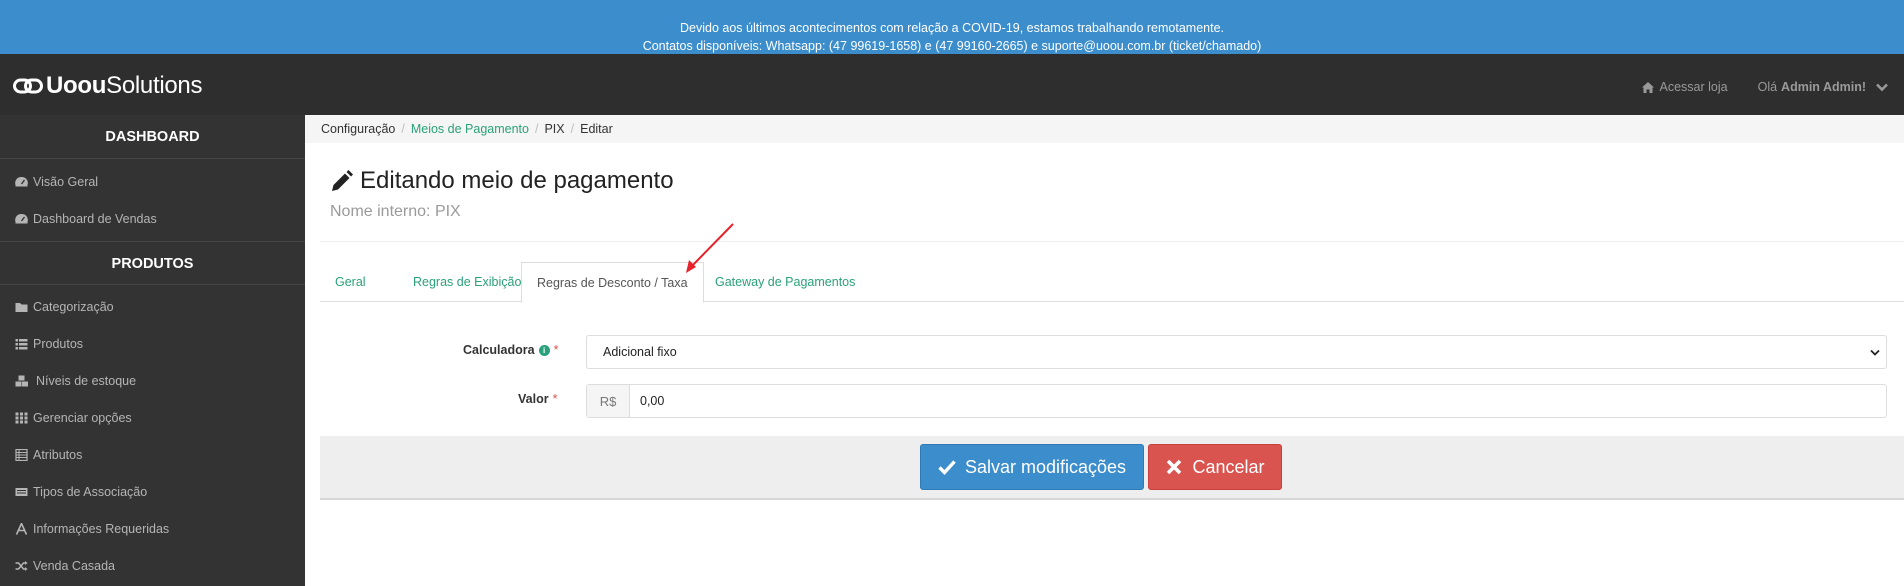 The image size is (1904, 586). What do you see at coordinates (21, 528) in the screenshot?
I see `font-icon` at bounding box center [21, 528].